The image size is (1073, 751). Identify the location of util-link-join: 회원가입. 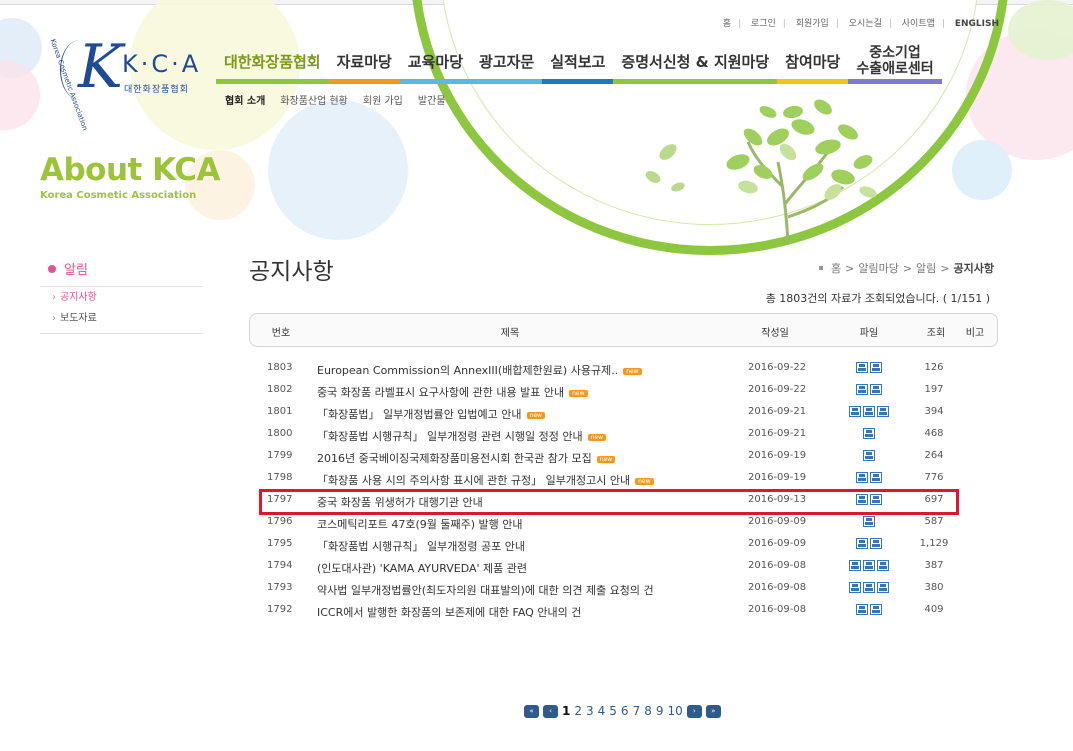
(812, 24).